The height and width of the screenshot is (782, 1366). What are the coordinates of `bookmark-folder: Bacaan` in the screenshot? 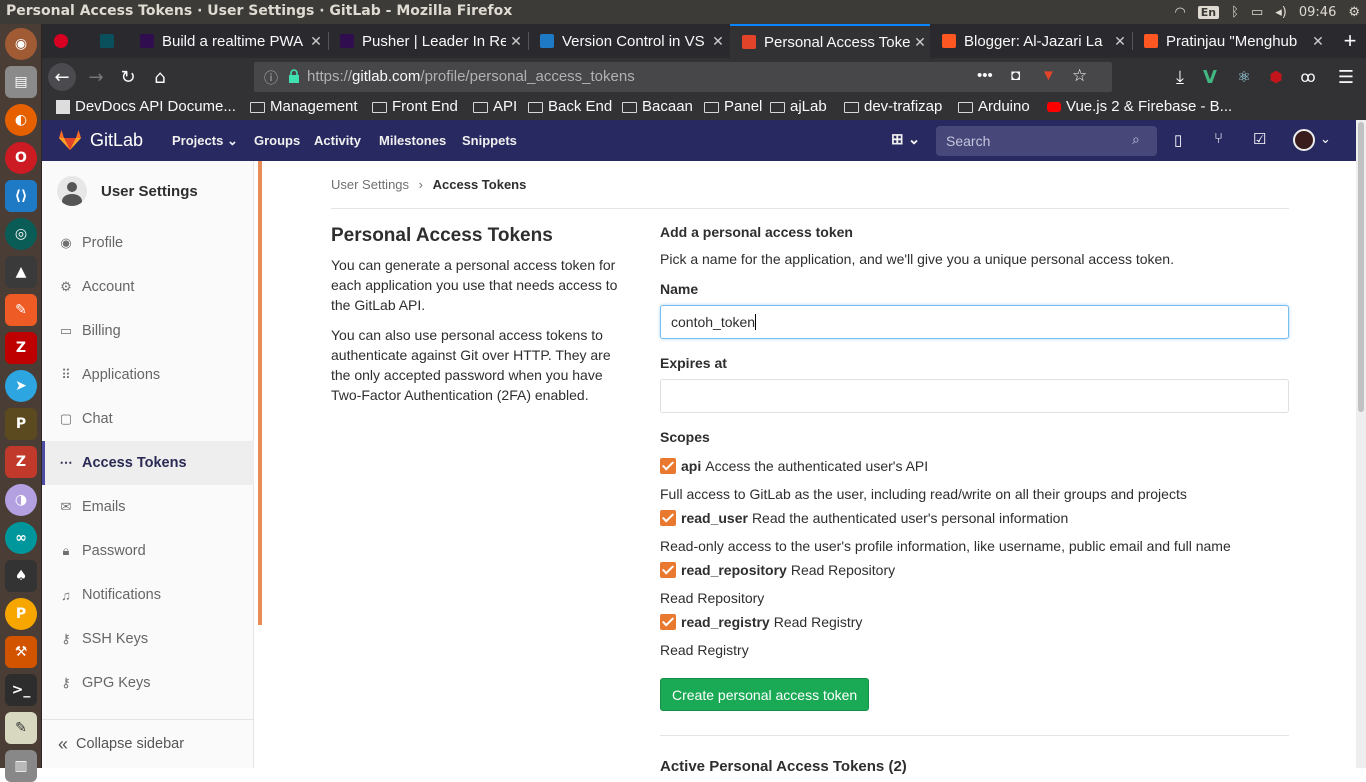 It's located at (657, 106).